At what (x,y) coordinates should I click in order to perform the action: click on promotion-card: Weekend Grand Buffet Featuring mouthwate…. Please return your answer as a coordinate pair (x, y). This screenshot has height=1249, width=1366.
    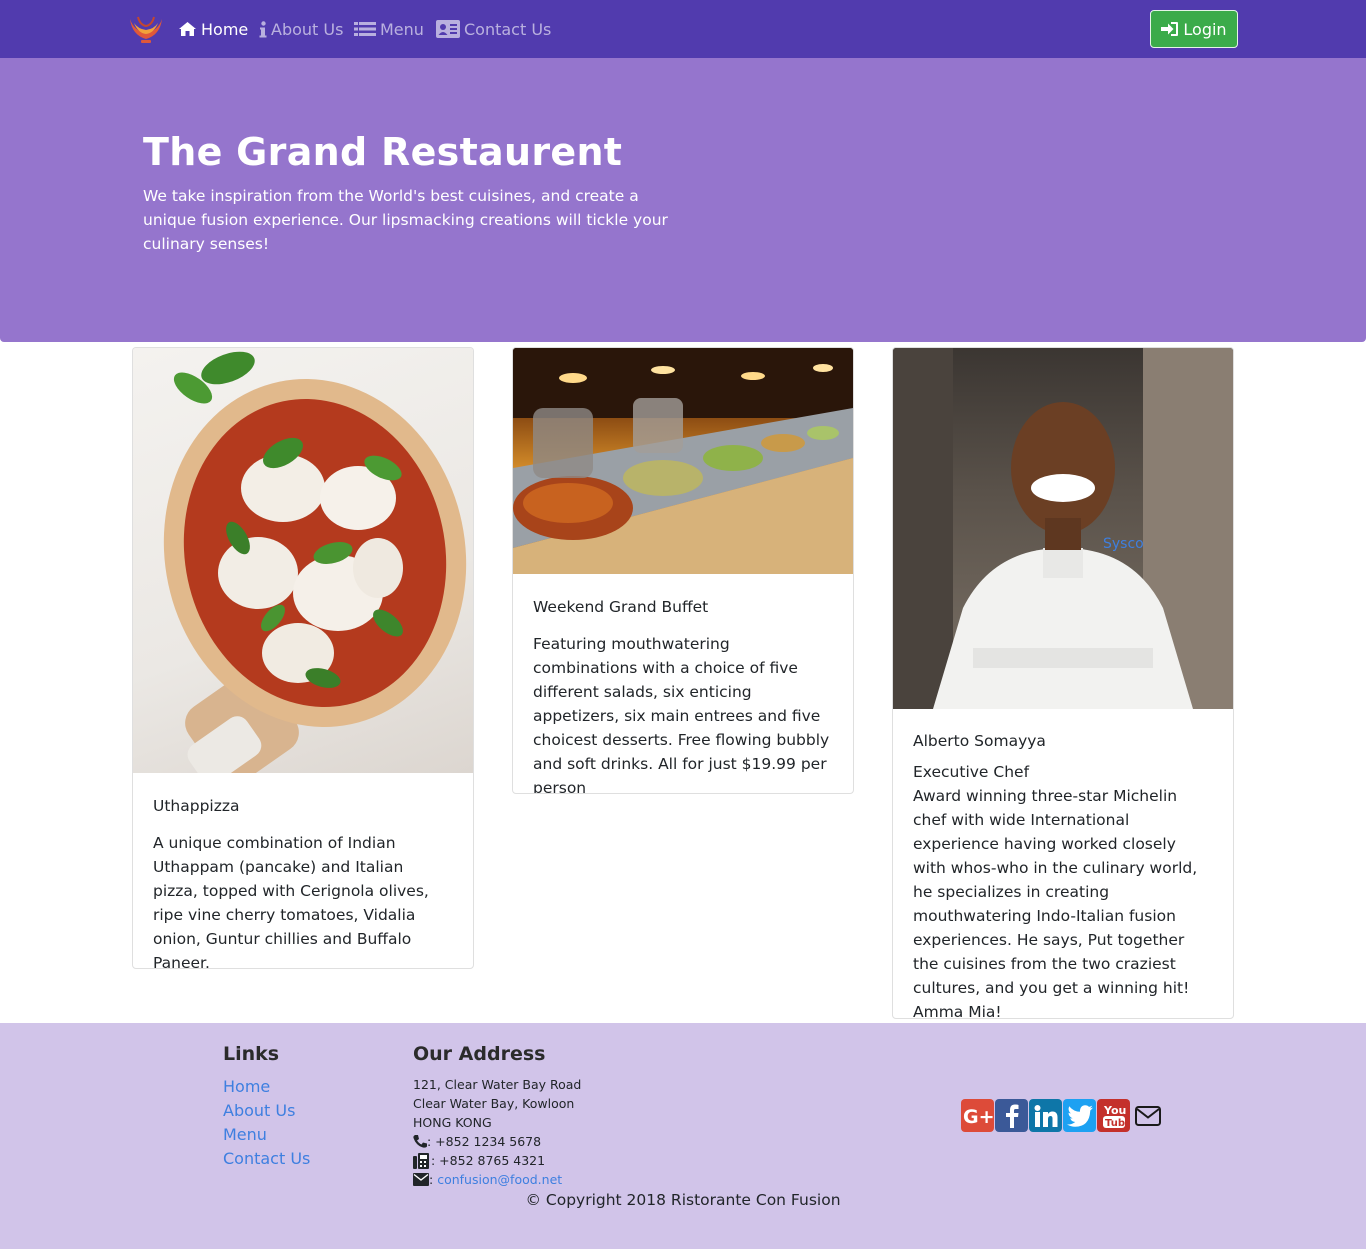
    Looking at the image, I should click on (683, 570).